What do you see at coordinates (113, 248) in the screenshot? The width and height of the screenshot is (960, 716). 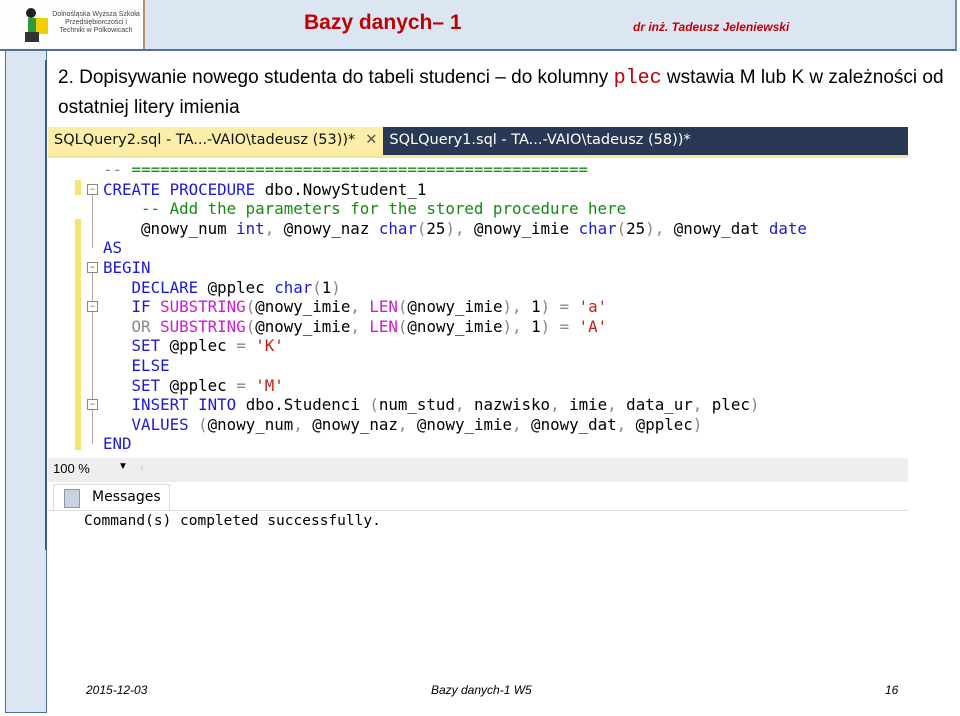 I see `code-line: AS` at bounding box center [113, 248].